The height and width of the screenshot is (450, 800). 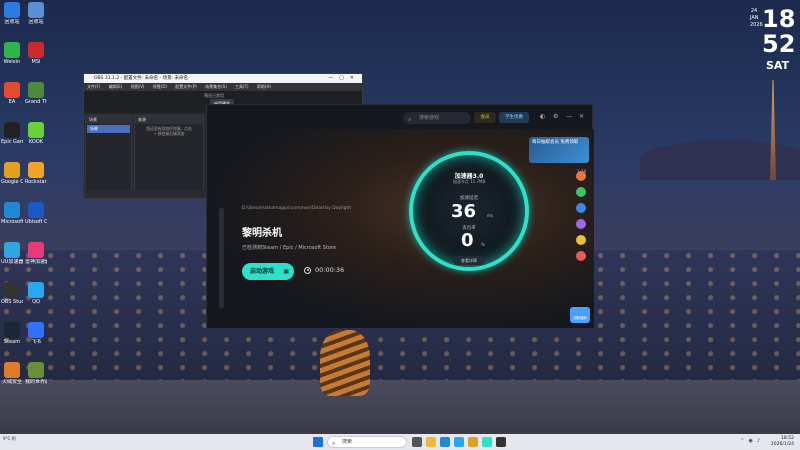 What do you see at coordinates (221, 258) in the screenshot?
I see `booster-left-scroll` at bounding box center [221, 258].